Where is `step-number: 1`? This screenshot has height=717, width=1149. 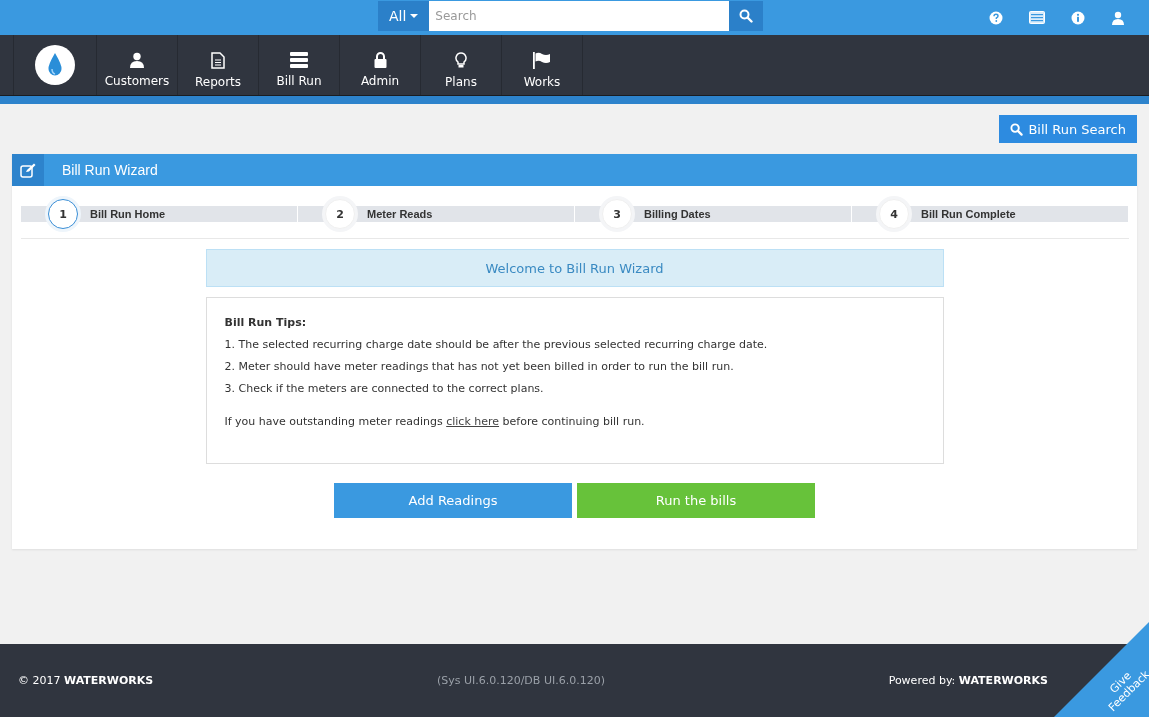 step-number: 1 is located at coordinates (63, 214).